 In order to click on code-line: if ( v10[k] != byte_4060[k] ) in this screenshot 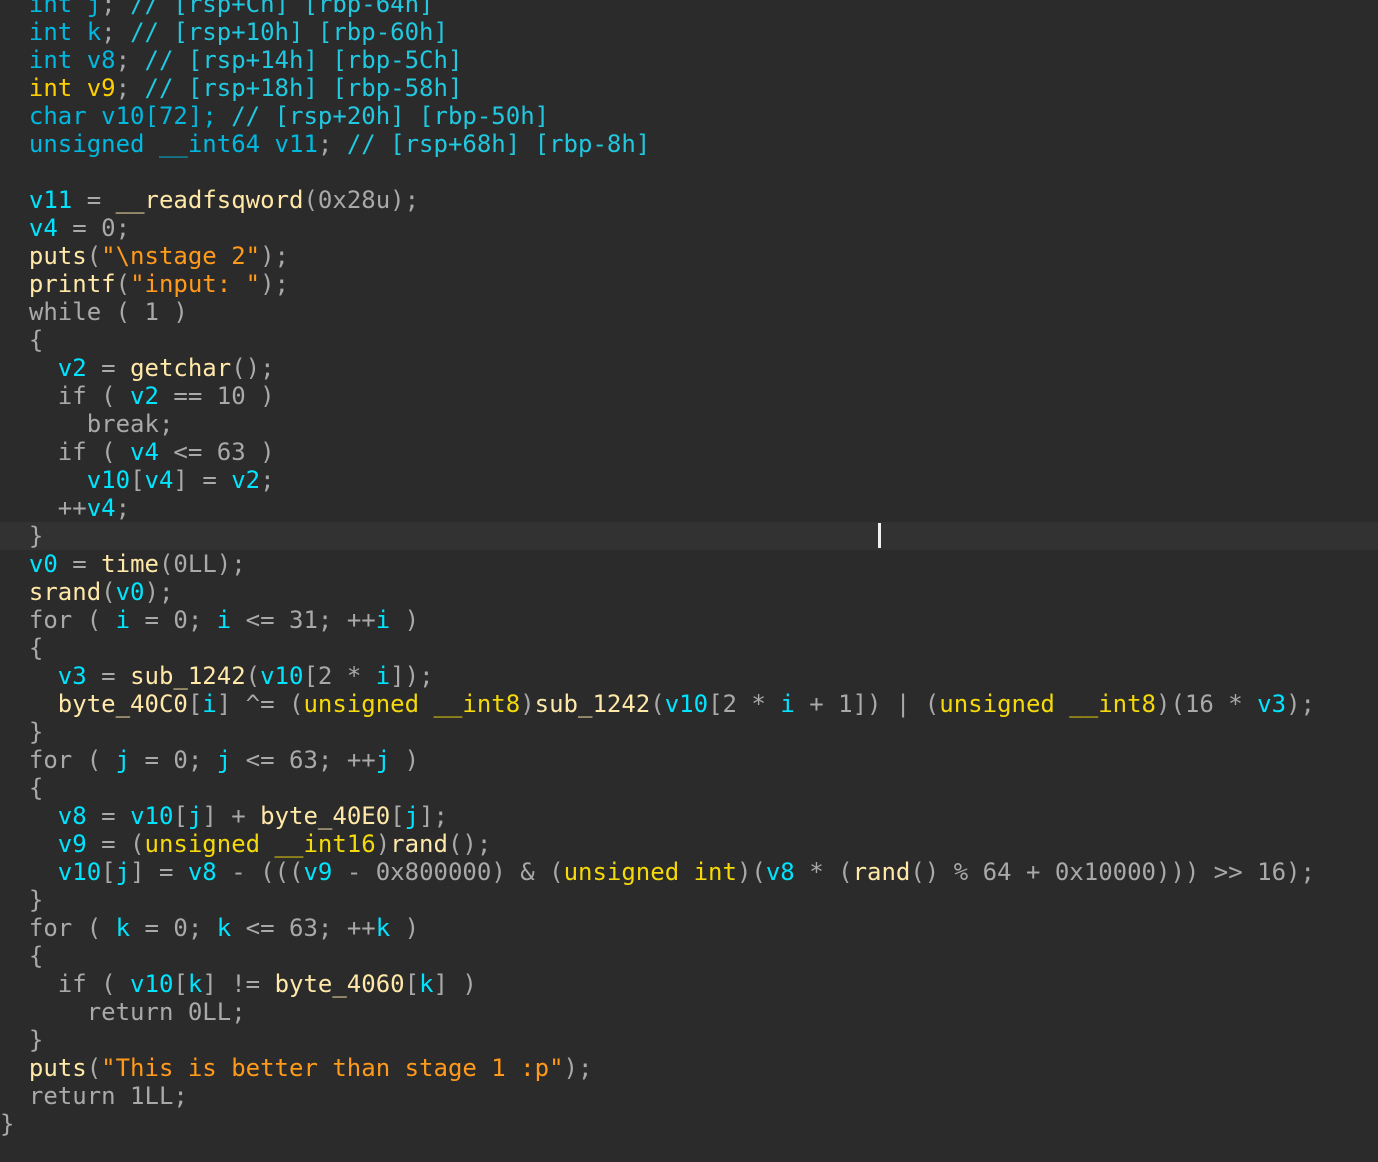, I will do `click(689, 984)`.